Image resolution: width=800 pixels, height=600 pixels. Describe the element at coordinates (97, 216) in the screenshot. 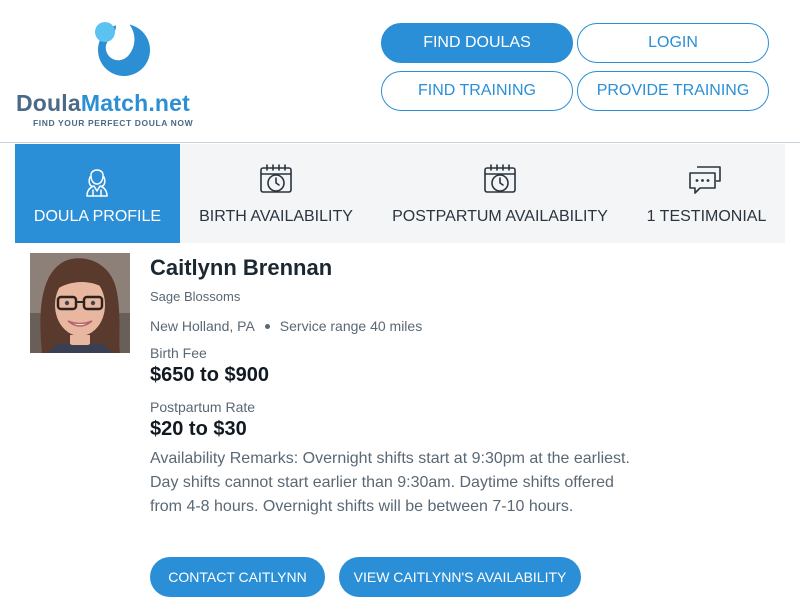

I see `tab-label: DOULA PROFILE` at that location.